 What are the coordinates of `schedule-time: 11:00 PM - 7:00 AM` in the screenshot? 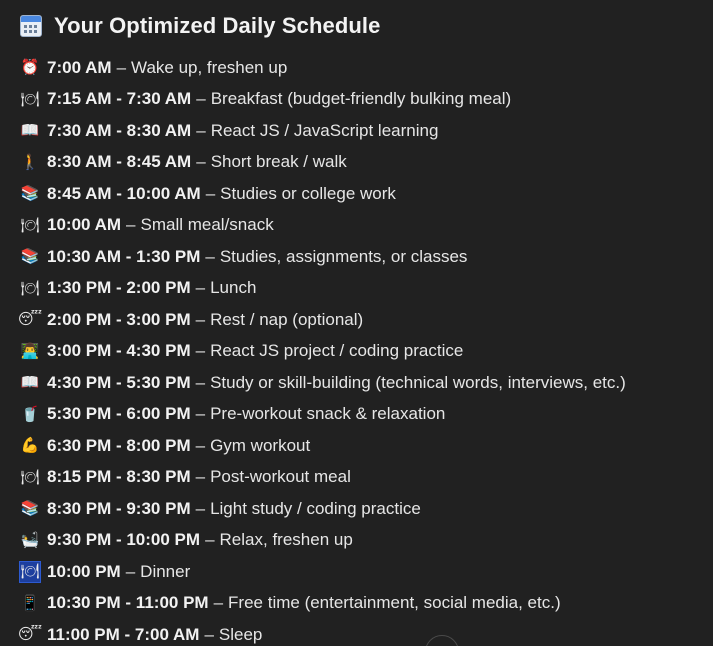 It's located at (123, 634).